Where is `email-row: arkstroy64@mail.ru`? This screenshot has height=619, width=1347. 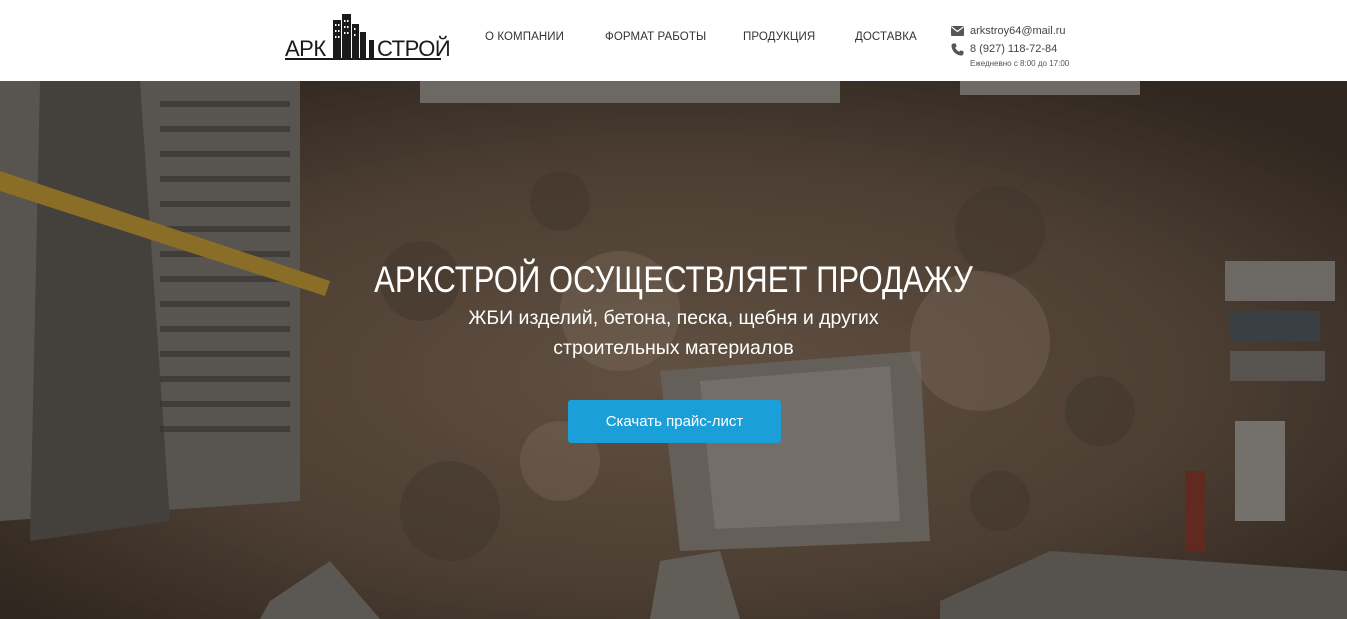
email-row: arkstroy64@mail.ru is located at coordinates (1010, 31).